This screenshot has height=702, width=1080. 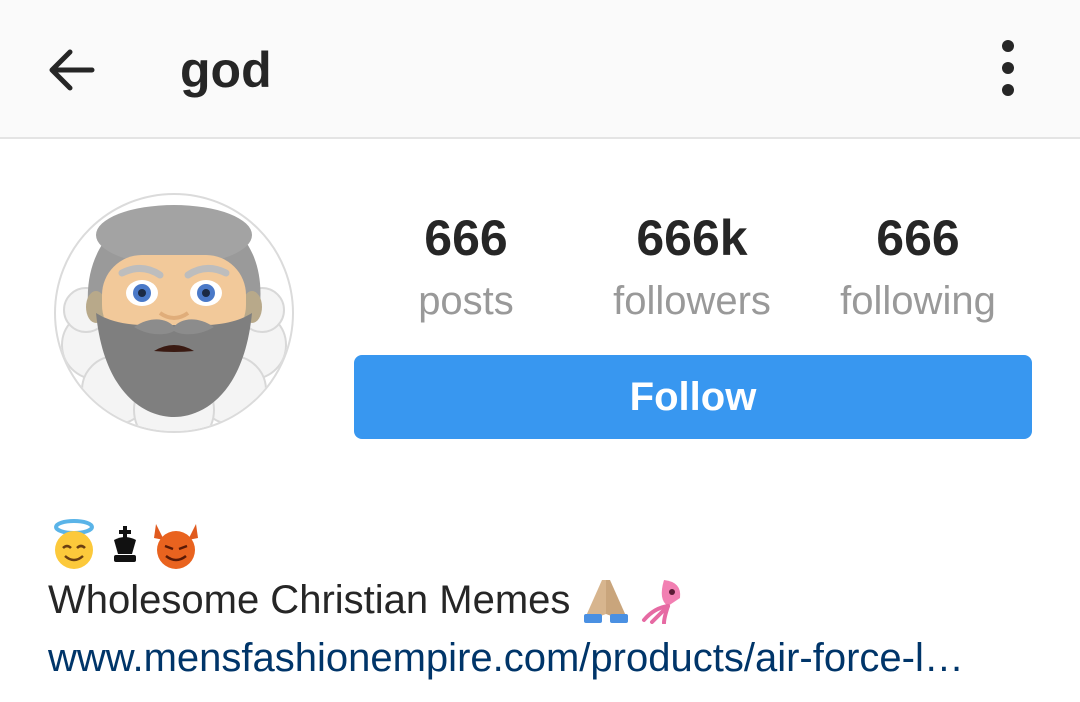 What do you see at coordinates (692, 268) in the screenshot?
I see `stat-followers: 666k followers` at bounding box center [692, 268].